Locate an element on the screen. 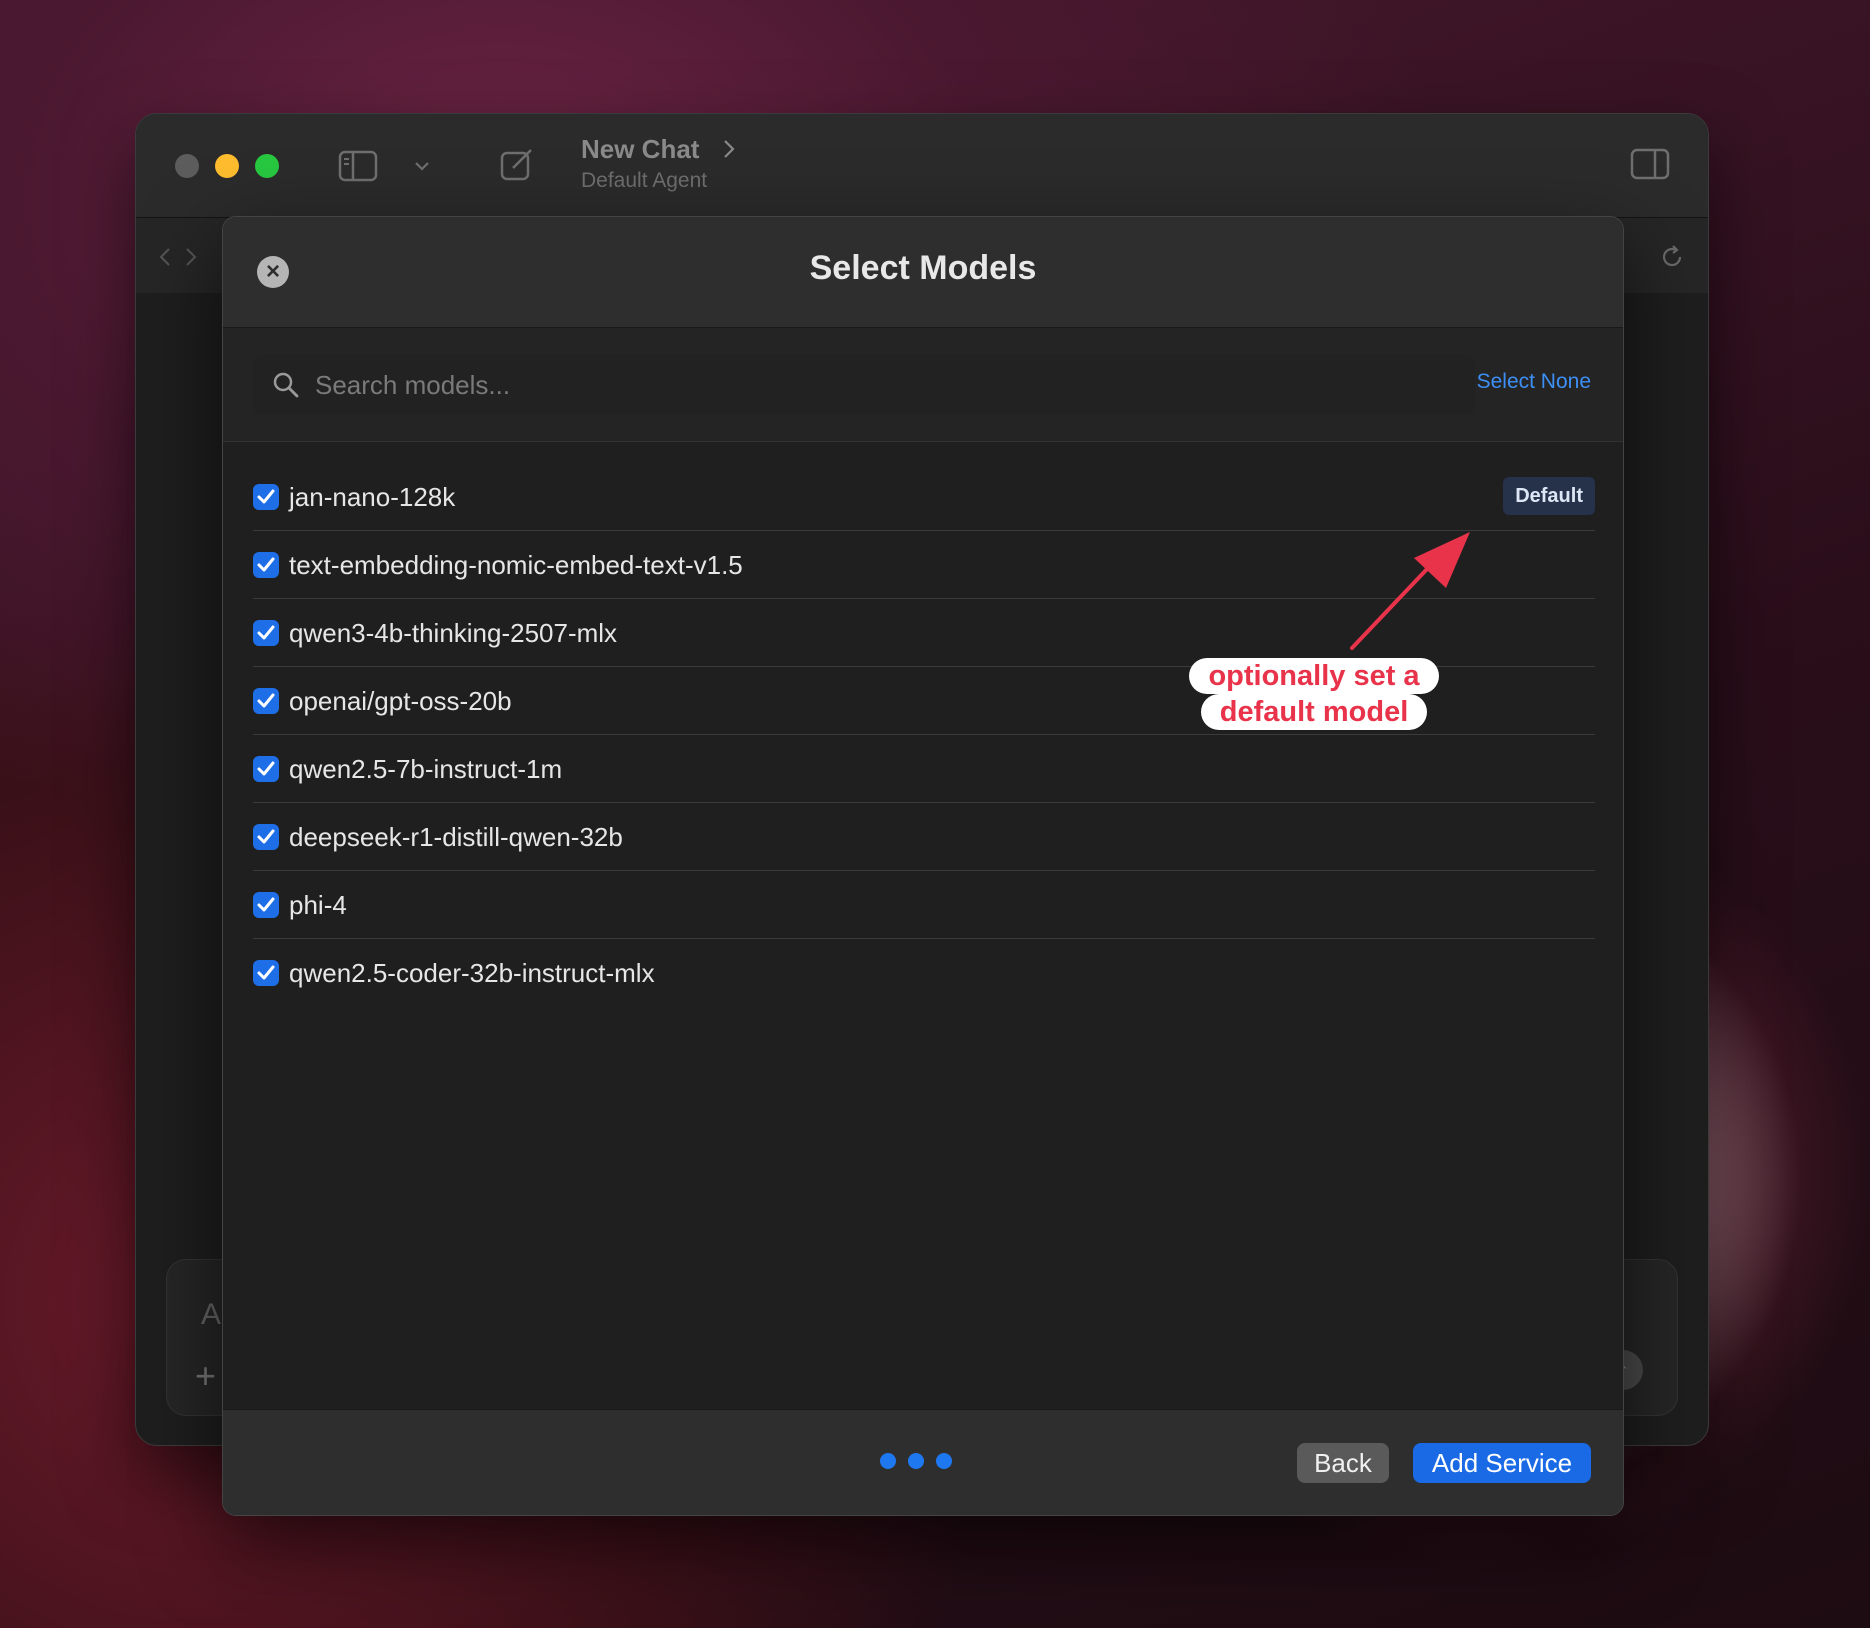 The width and height of the screenshot is (1870, 1628). model-name: qwen2.5-coder-32b-instruct-mlx is located at coordinates (472, 973).